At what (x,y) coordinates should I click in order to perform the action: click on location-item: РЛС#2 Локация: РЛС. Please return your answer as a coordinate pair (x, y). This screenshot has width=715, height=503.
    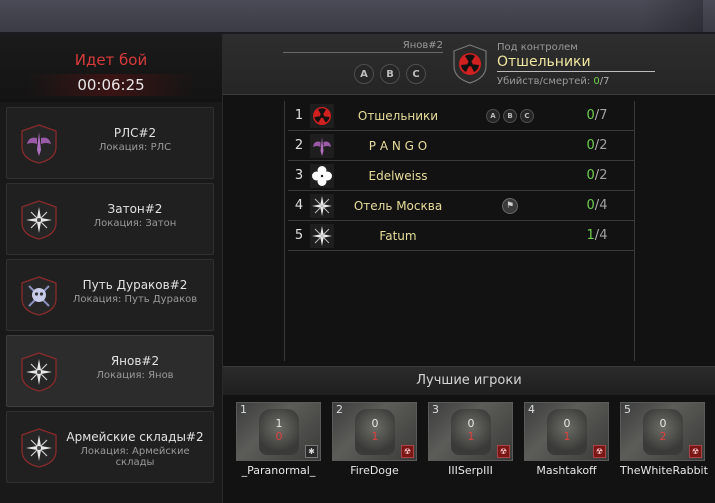
    Looking at the image, I should click on (110, 143).